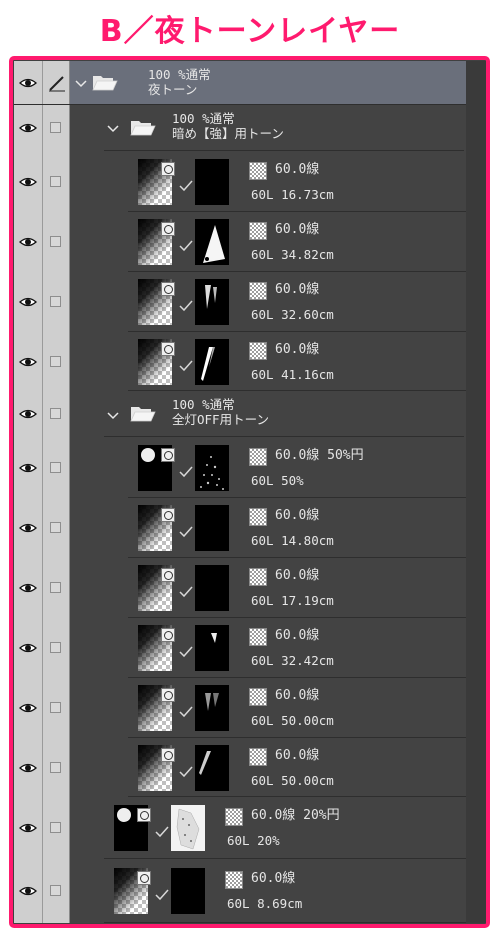 The image size is (500, 940). Describe the element at coordinates (228, 133) in the screenshot. I see `folder-name: 暗め【強】用トーン` at that location.